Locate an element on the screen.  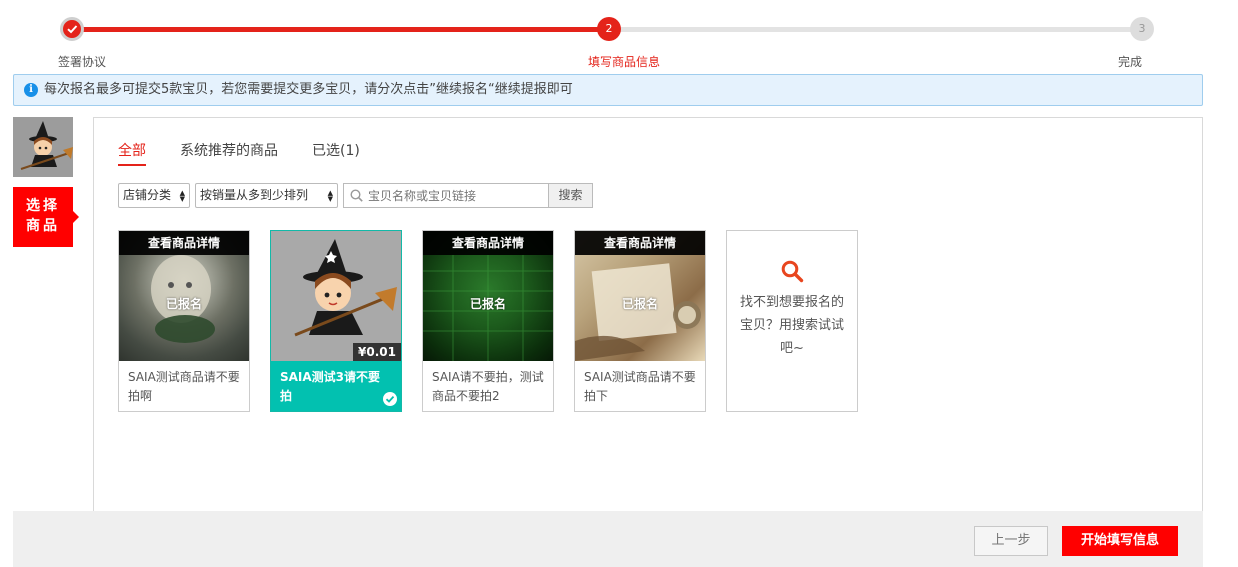
step-3-label: 完成 is located at coordinates (1130, 62).